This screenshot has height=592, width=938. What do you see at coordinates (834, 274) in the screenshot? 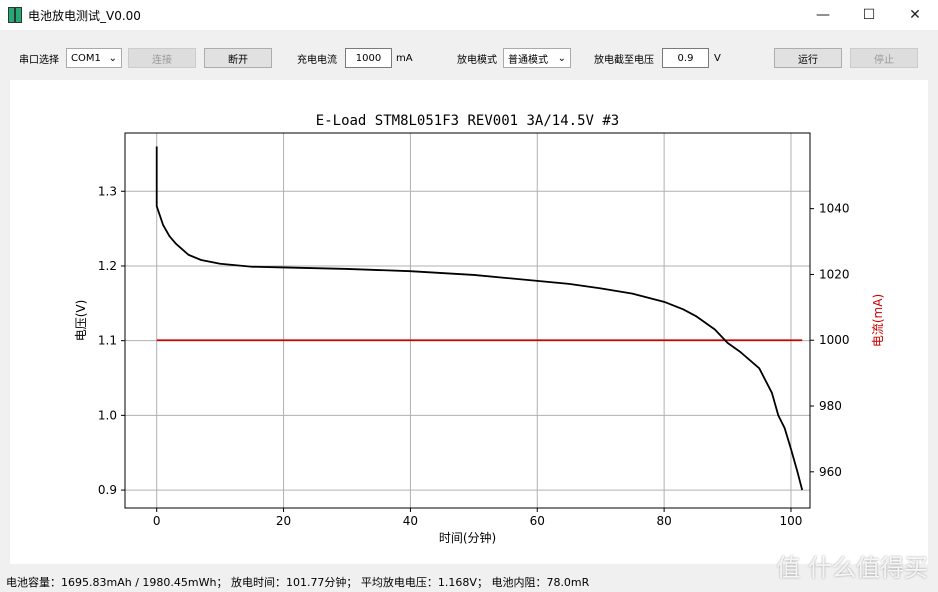
I see `y2-tick-label: 1020` at bounding box center [834, 274].